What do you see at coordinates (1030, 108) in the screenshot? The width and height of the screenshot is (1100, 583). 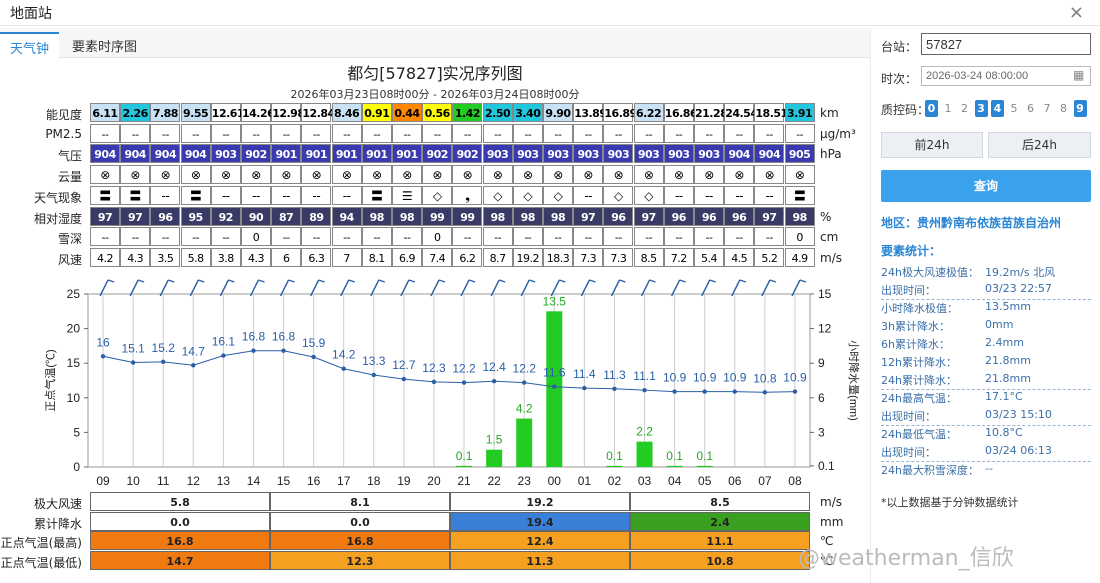 I see `qc-code: 6` at bounding box center [1030, 108].